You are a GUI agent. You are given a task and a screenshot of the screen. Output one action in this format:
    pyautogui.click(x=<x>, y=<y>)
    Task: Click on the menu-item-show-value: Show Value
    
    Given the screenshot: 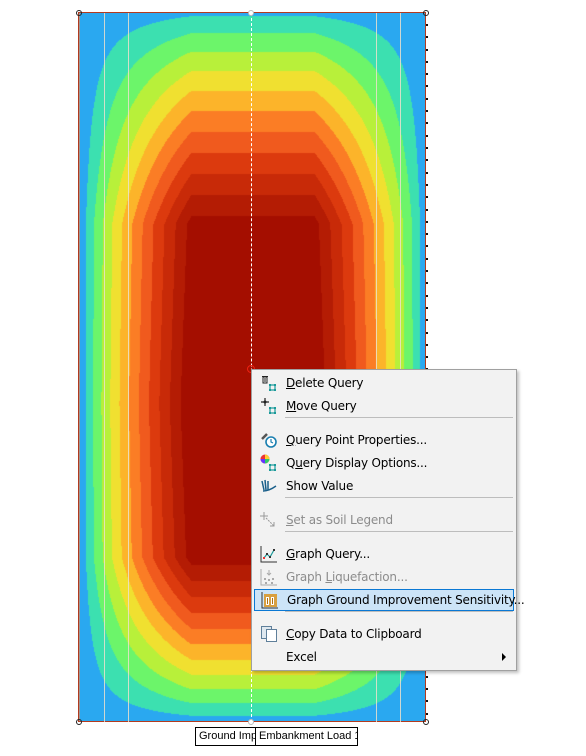 What is the action you would take?
    pyautogui.click(x=384, y=486)
    